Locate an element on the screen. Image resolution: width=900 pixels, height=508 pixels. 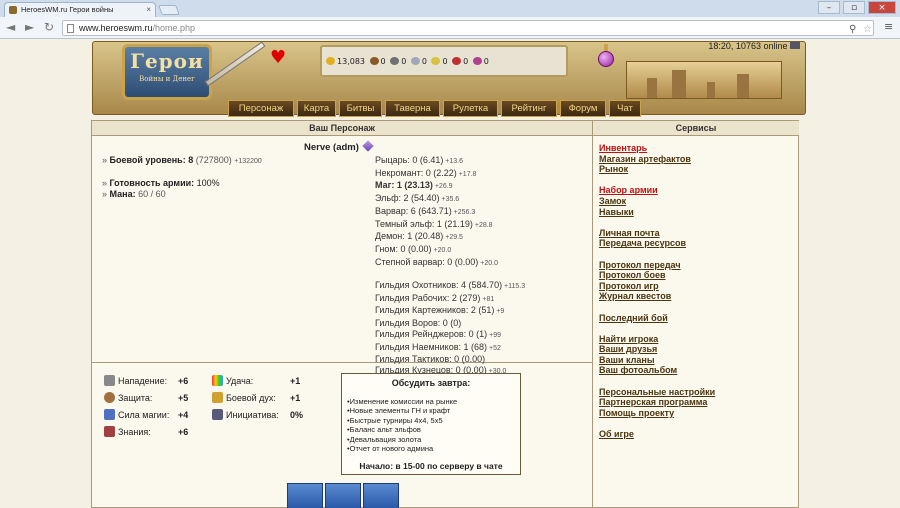
rainbow-icon is located at coordinates (217, 380).